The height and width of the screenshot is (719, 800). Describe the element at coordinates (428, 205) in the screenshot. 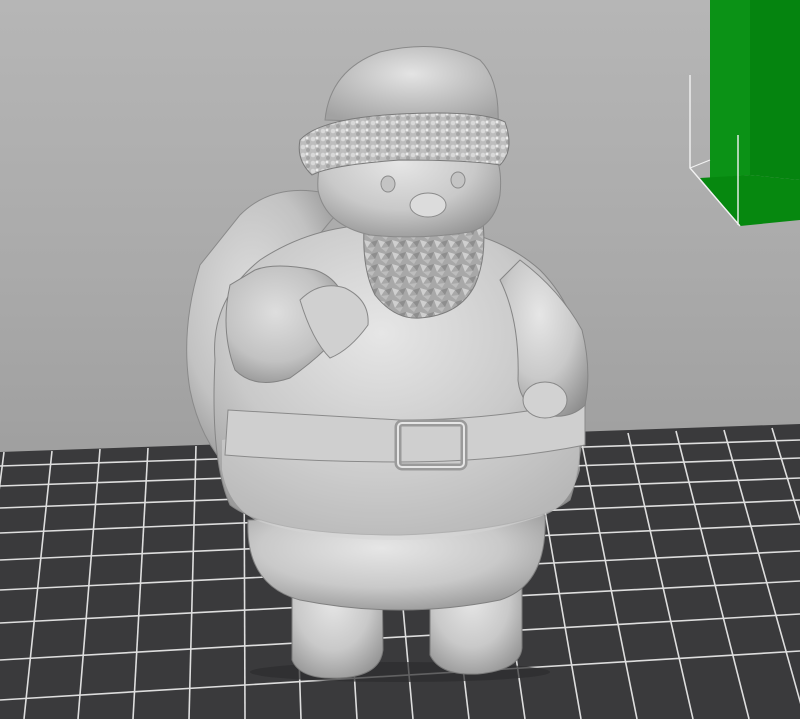

I see `nose` at that location.